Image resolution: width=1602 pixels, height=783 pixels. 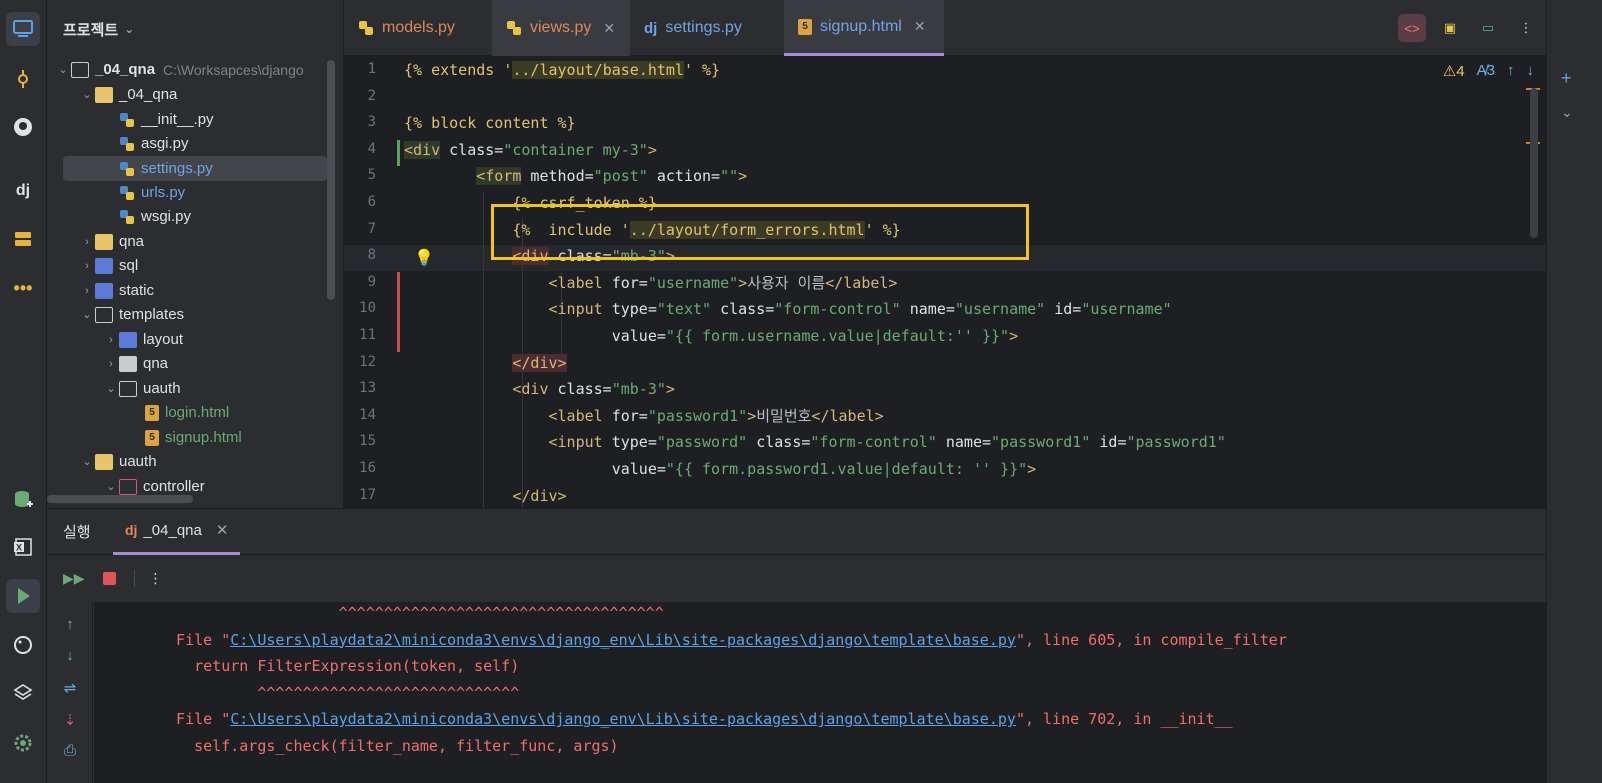 What do you see at coordinates (562, 70) in the screenshot?
I see `code-line: {% extends '../layout/base.html' %}` at bounding box center [562, 70].